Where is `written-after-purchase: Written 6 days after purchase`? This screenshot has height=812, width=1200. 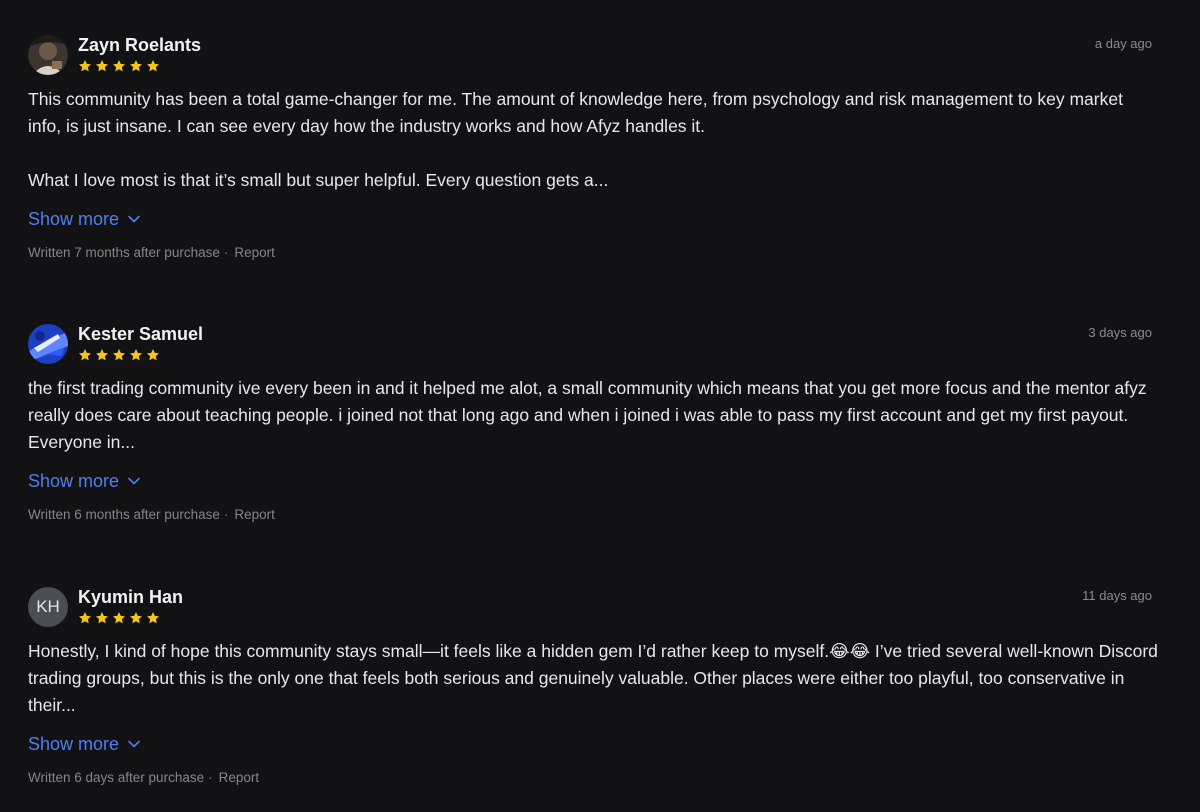 written-after-purchase: Written 6 days after purchase is located at coordinates (116, 777).